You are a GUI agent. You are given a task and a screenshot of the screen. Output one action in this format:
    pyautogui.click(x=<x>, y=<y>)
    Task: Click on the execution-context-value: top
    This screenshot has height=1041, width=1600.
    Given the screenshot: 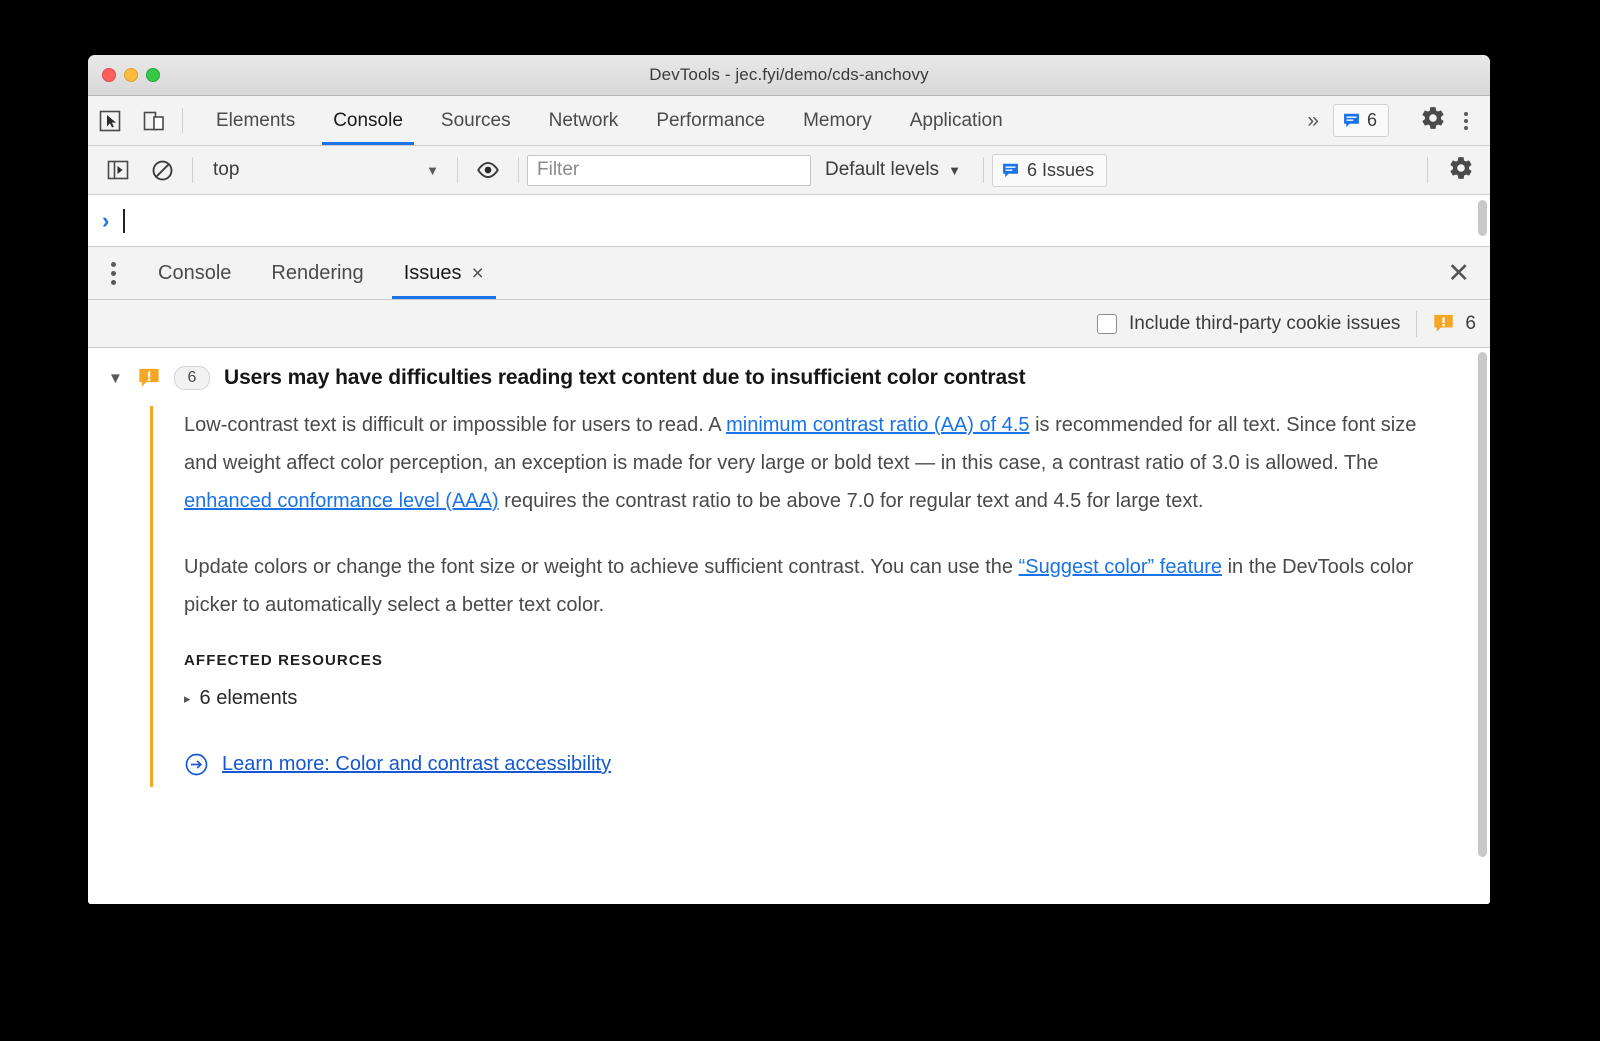 What is the action you would take?
    pyautogui.click(x=226, y=169)
    